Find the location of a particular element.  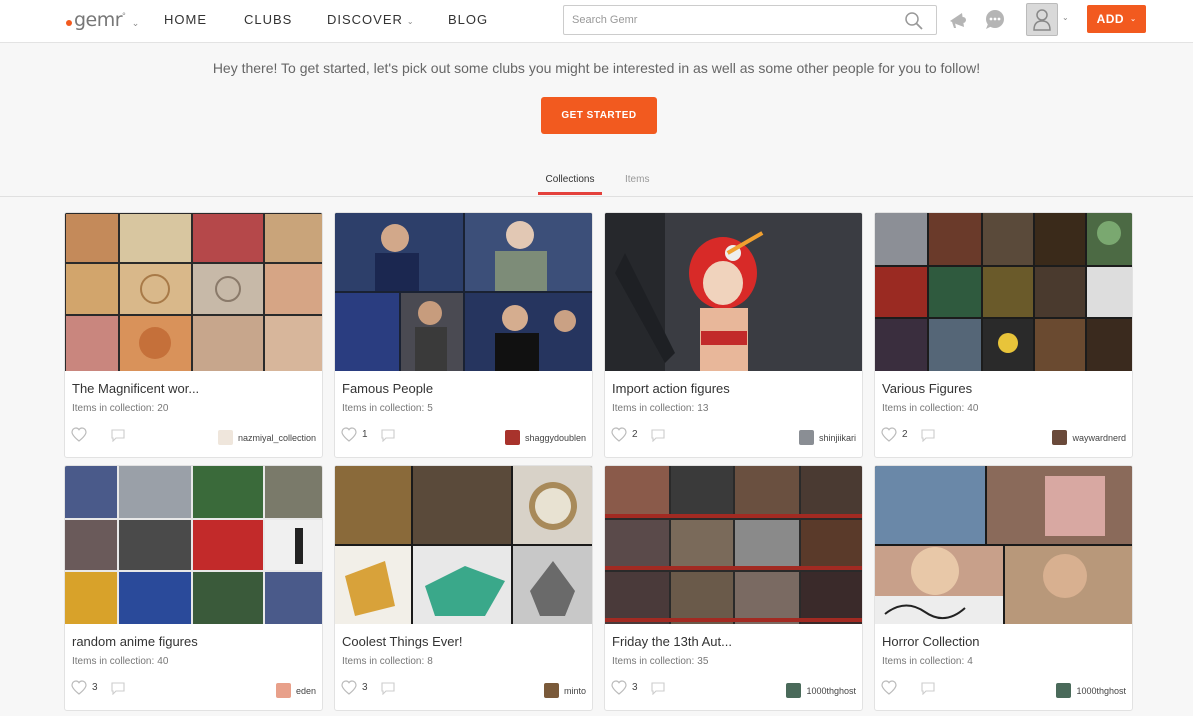

megaphone-icon is located at coordinates (958, 20).